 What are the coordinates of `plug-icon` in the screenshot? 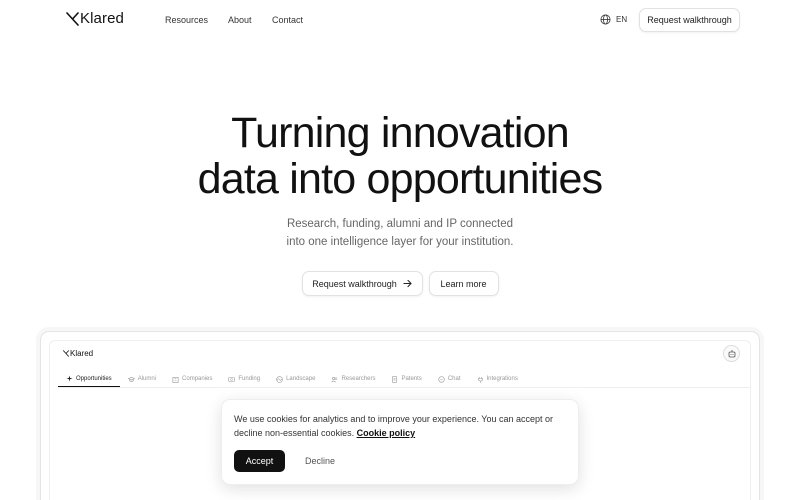 It's located at (480, 379).